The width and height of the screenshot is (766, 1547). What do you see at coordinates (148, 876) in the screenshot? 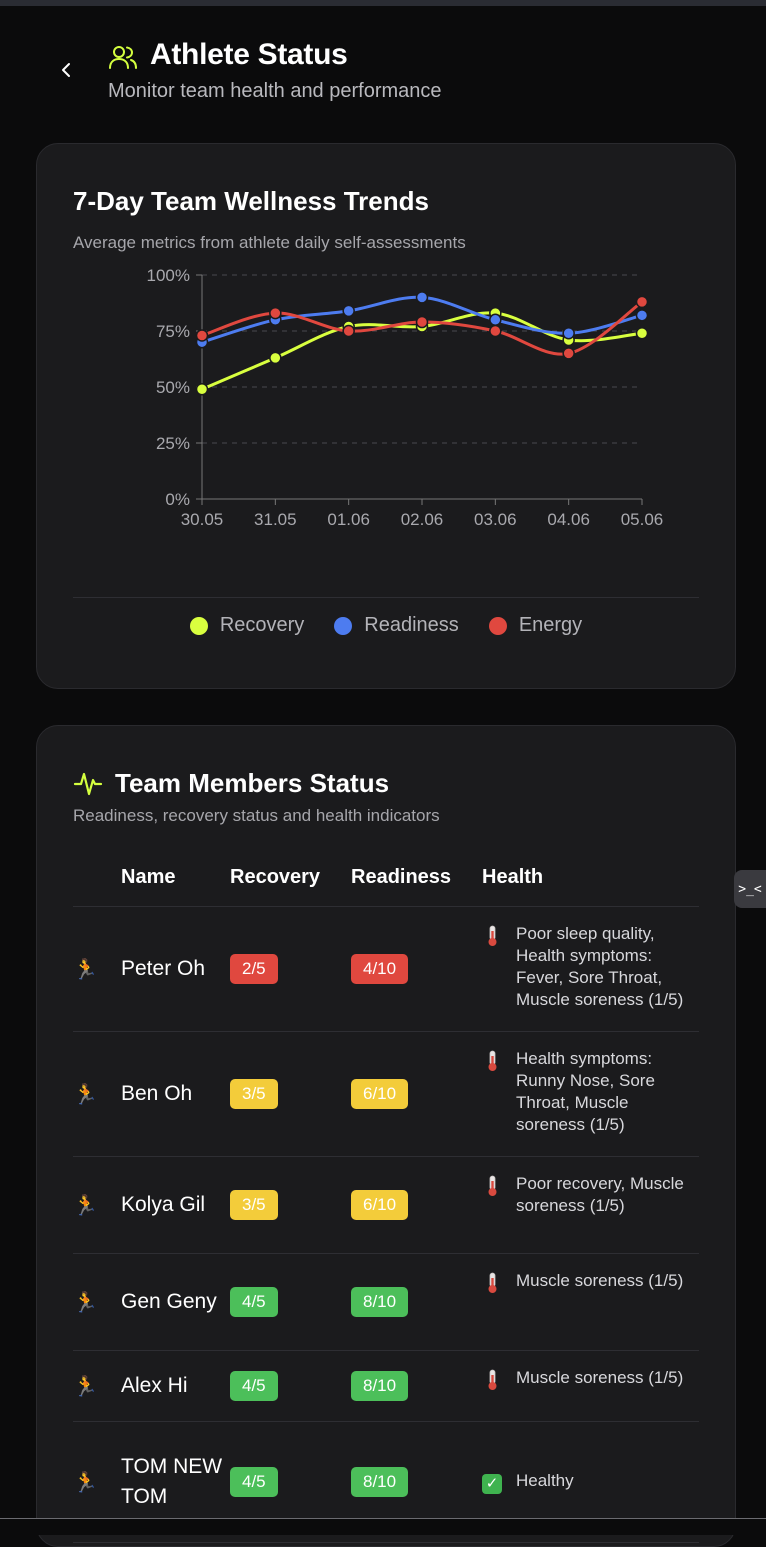
I see `column-header-name: Name` at bounding box center [148, 876].